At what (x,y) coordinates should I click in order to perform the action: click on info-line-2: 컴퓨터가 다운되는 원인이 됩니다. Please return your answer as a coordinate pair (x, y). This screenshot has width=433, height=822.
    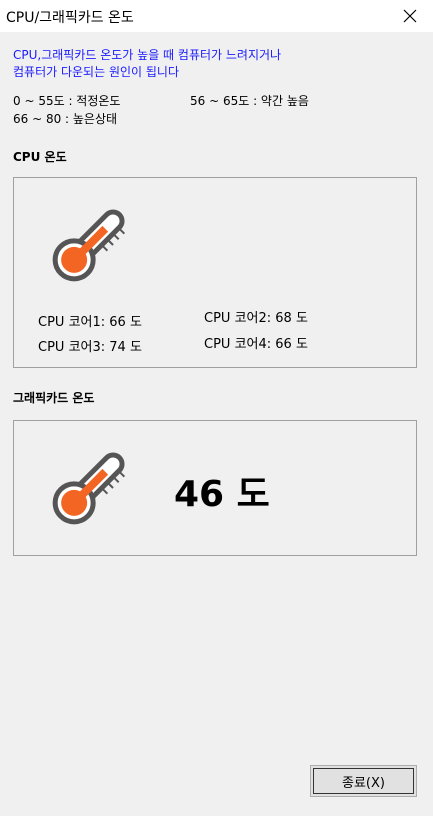
    Looking at the image, I should click on (96, 72).